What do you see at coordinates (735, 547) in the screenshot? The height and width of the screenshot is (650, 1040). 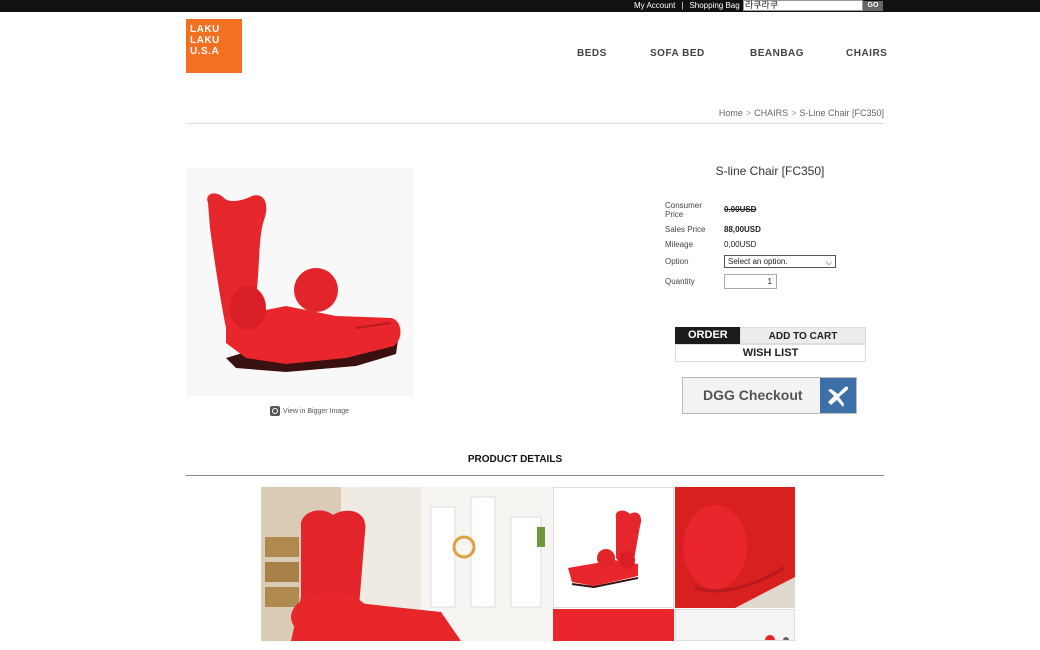 I see `detail-image-closeup` at bounding box center [735, 547].